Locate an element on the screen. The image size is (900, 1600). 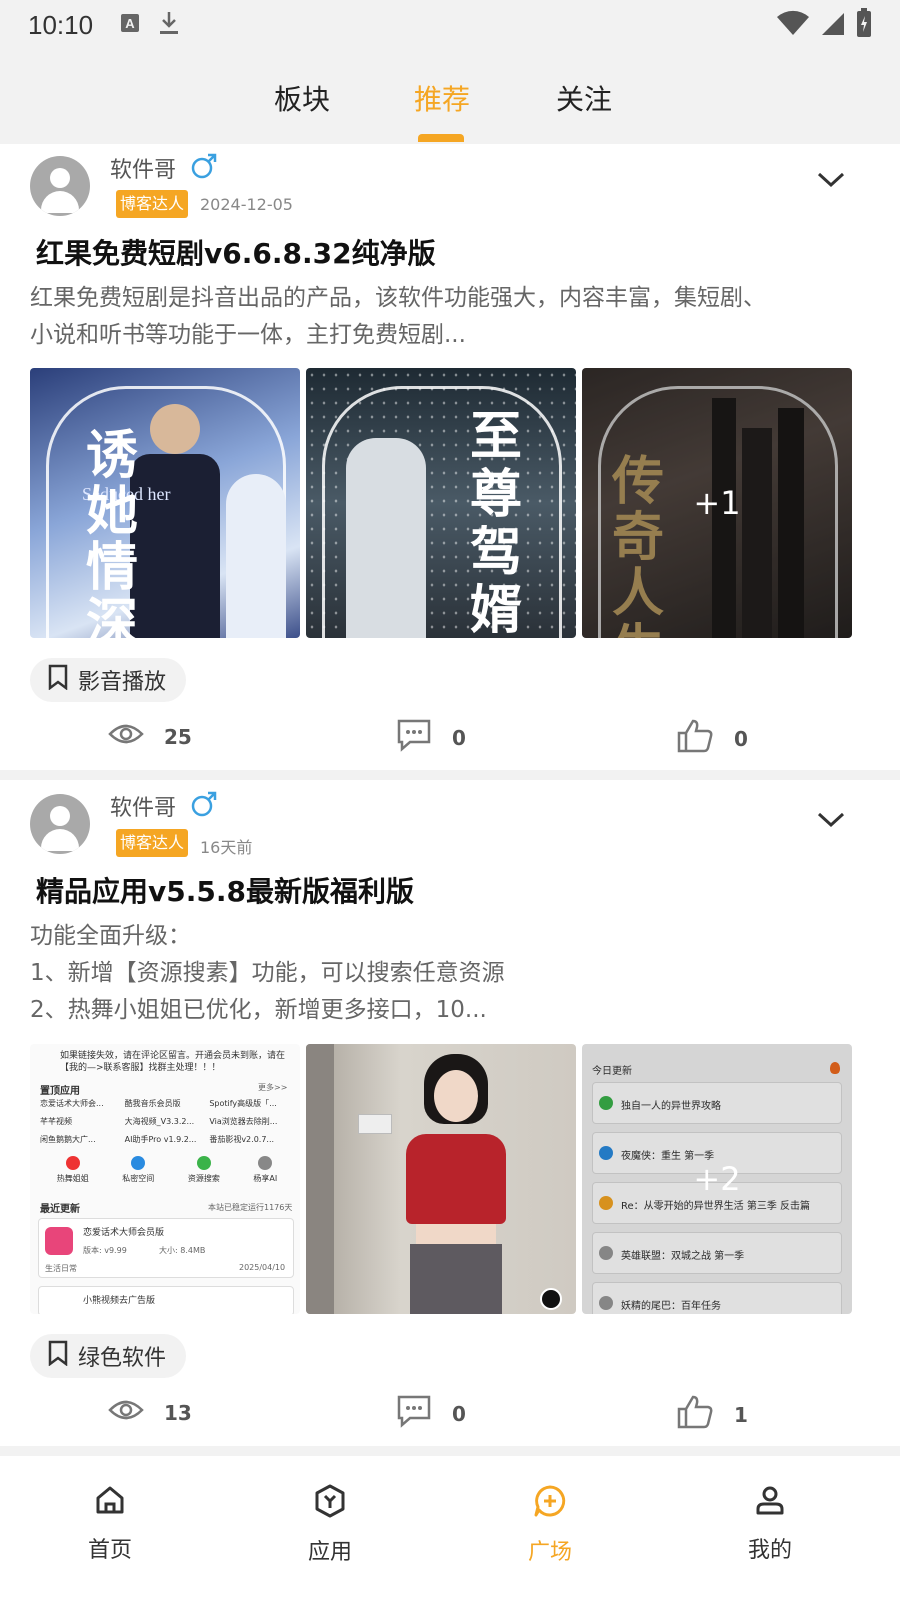
screenshot-shortcut: 热舞姐姐 is located at coordinates (72, 1178).